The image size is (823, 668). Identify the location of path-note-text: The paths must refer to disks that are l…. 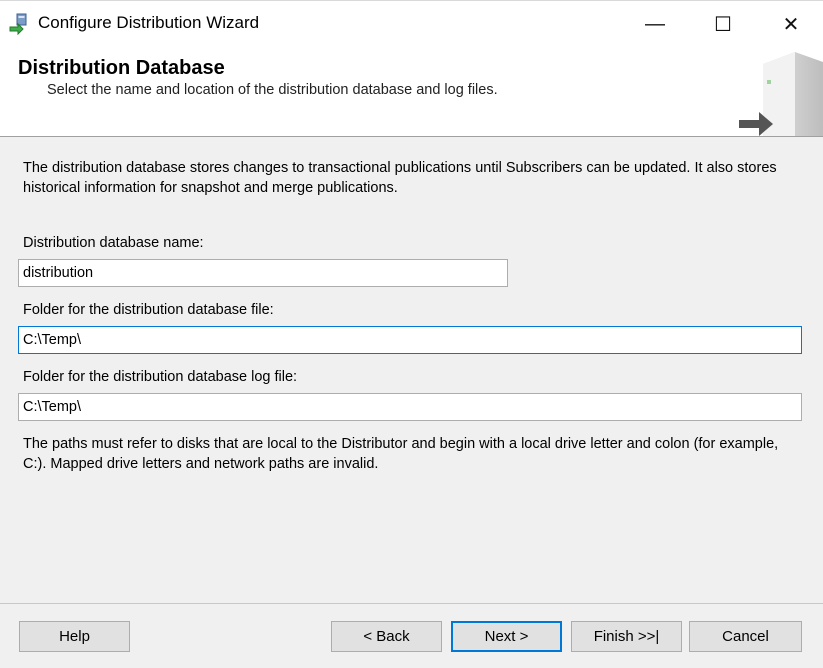
(401, 454).